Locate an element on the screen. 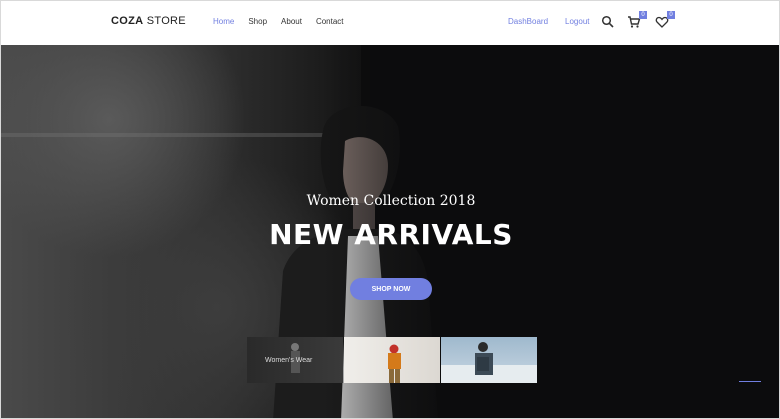 This screenshot has height=419, width=780. cart-icon: 0 is located at coordinates (637, 20).